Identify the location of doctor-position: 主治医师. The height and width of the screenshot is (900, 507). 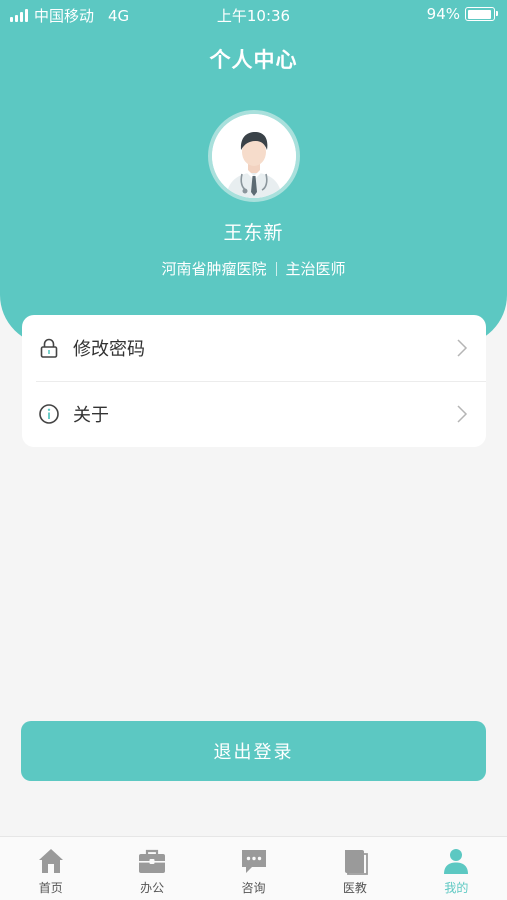
(315, 269).